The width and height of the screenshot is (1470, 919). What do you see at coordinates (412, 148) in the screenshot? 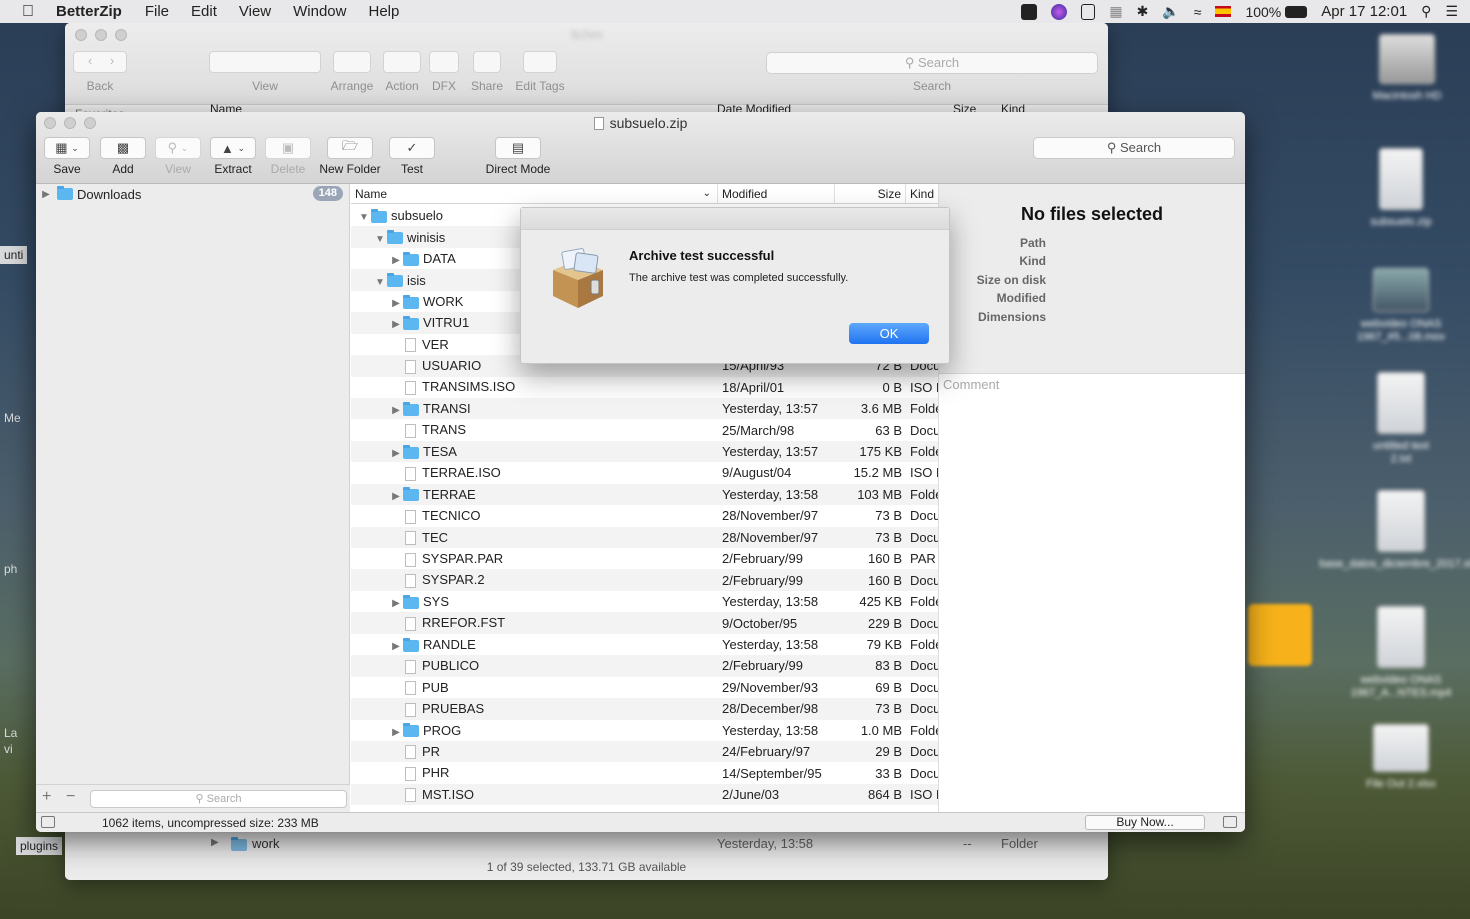
I see `test-button: ✓` at bounding box center [412, 148].